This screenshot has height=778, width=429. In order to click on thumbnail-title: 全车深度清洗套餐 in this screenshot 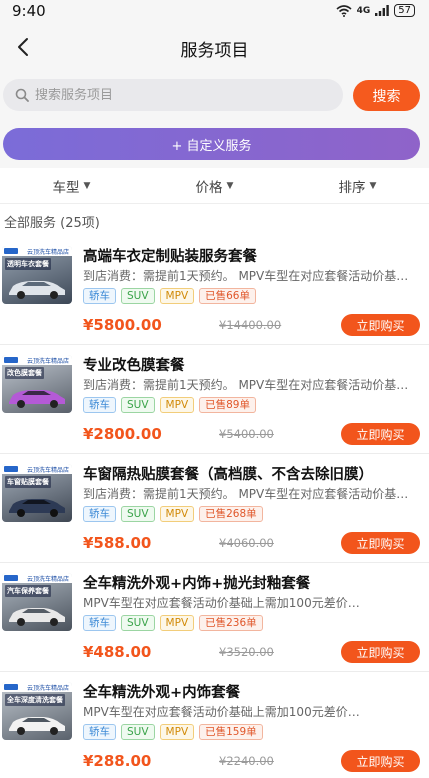, I will do `click(35, 700)`.